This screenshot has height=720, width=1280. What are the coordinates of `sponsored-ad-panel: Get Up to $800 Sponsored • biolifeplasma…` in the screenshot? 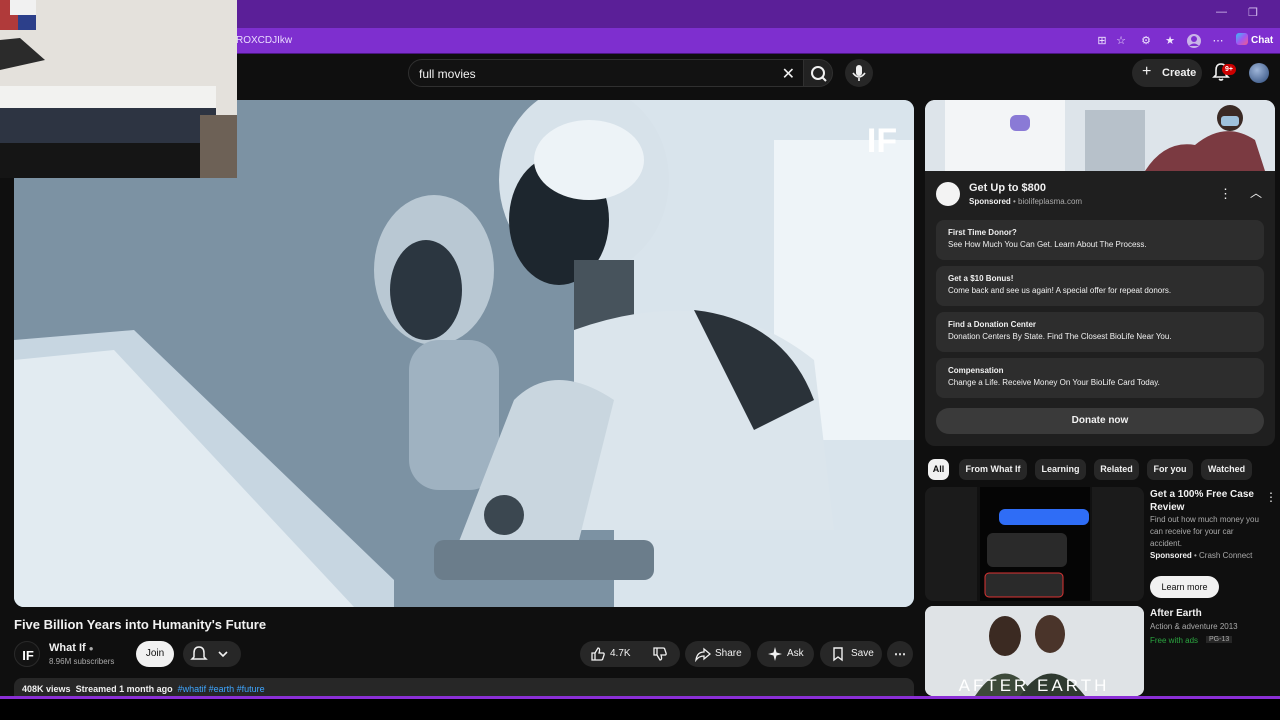 It's located at (1100, 273).